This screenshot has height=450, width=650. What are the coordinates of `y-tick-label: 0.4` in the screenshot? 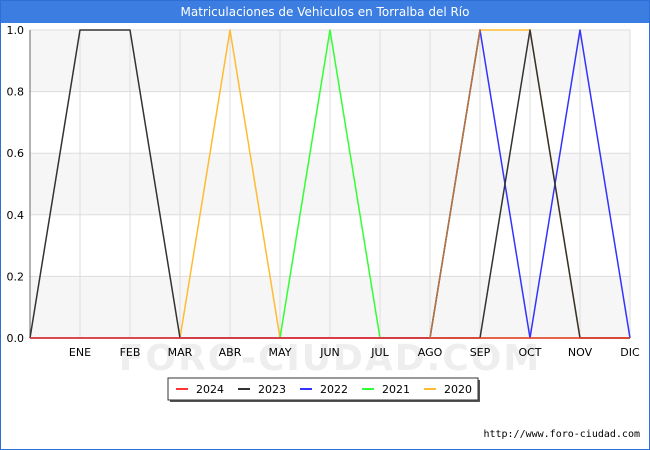 It's located at (16, 215).